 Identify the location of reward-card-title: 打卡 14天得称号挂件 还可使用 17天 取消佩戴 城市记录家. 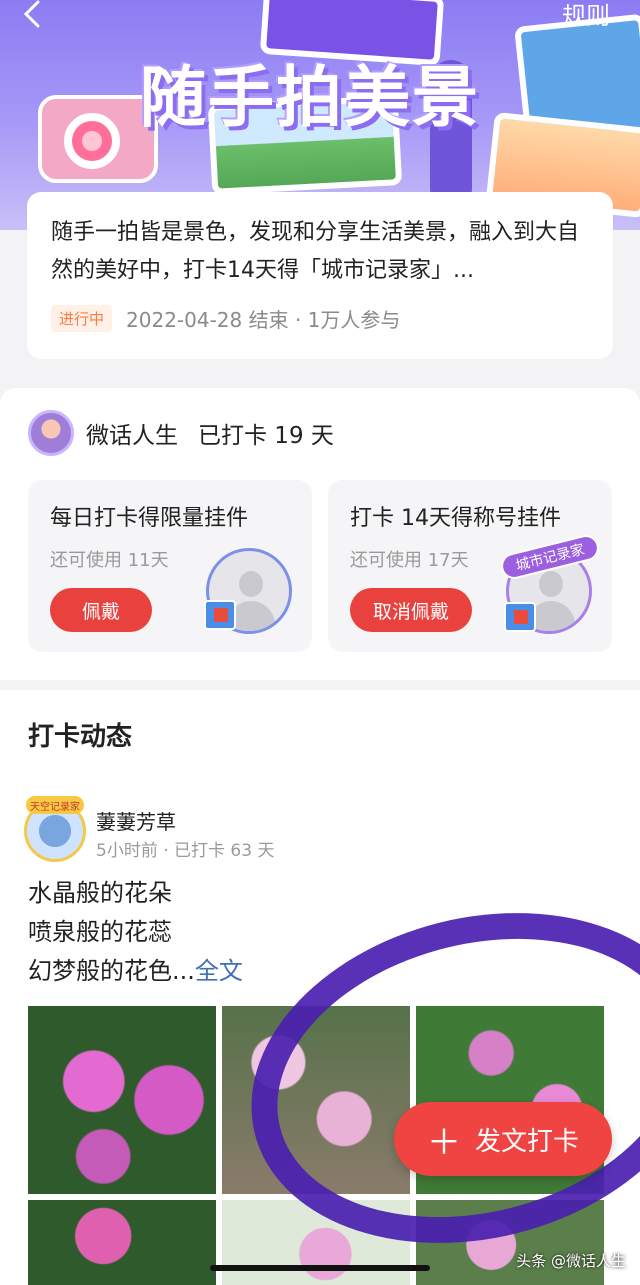
(470, 566).